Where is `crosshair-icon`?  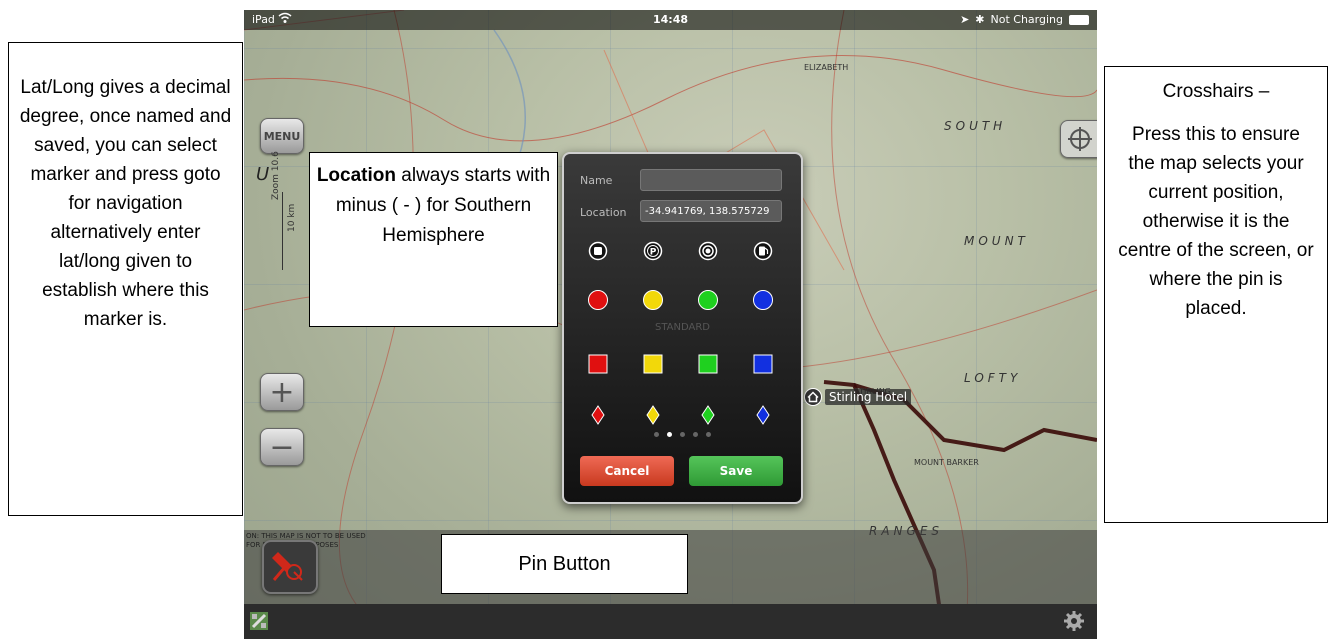
crosshair-icon is located at coordinates (1080, 139).